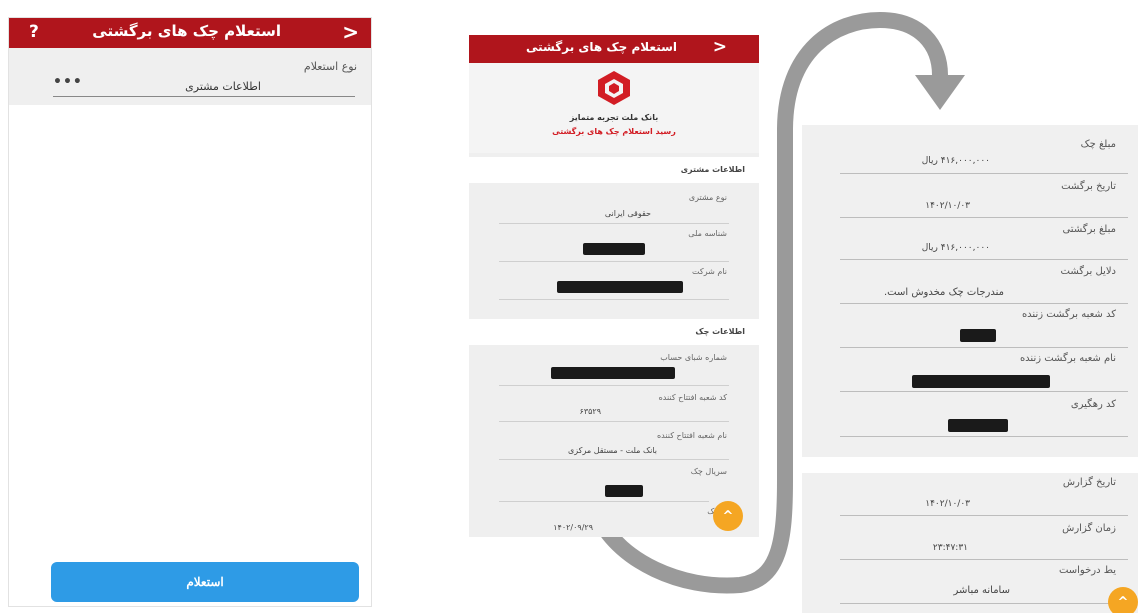  I want to click on redacted-returning-branch-name, so click(981, 381).